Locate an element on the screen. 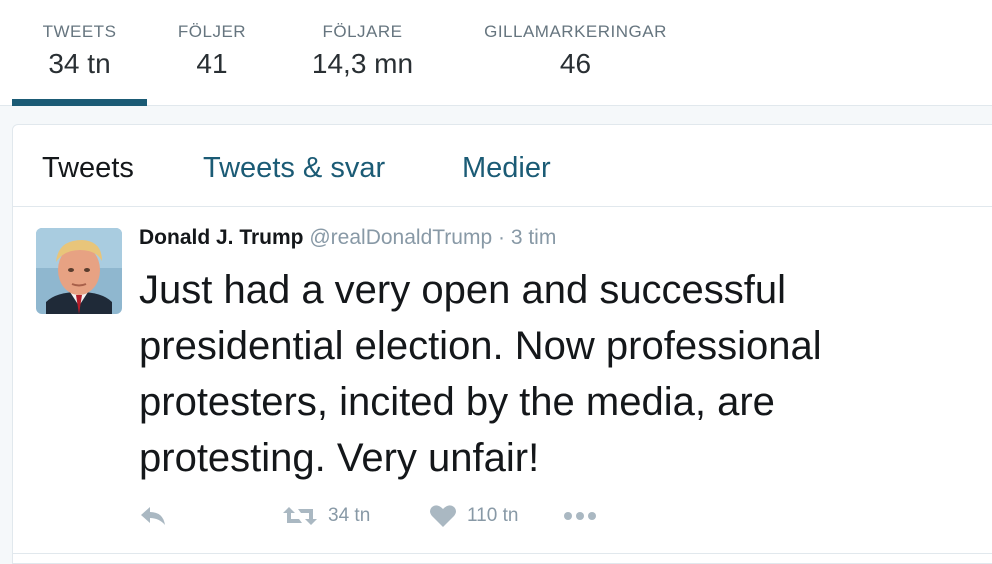 The image size is (992, 564). more-dots-icon is located at coordinates (580, 516).